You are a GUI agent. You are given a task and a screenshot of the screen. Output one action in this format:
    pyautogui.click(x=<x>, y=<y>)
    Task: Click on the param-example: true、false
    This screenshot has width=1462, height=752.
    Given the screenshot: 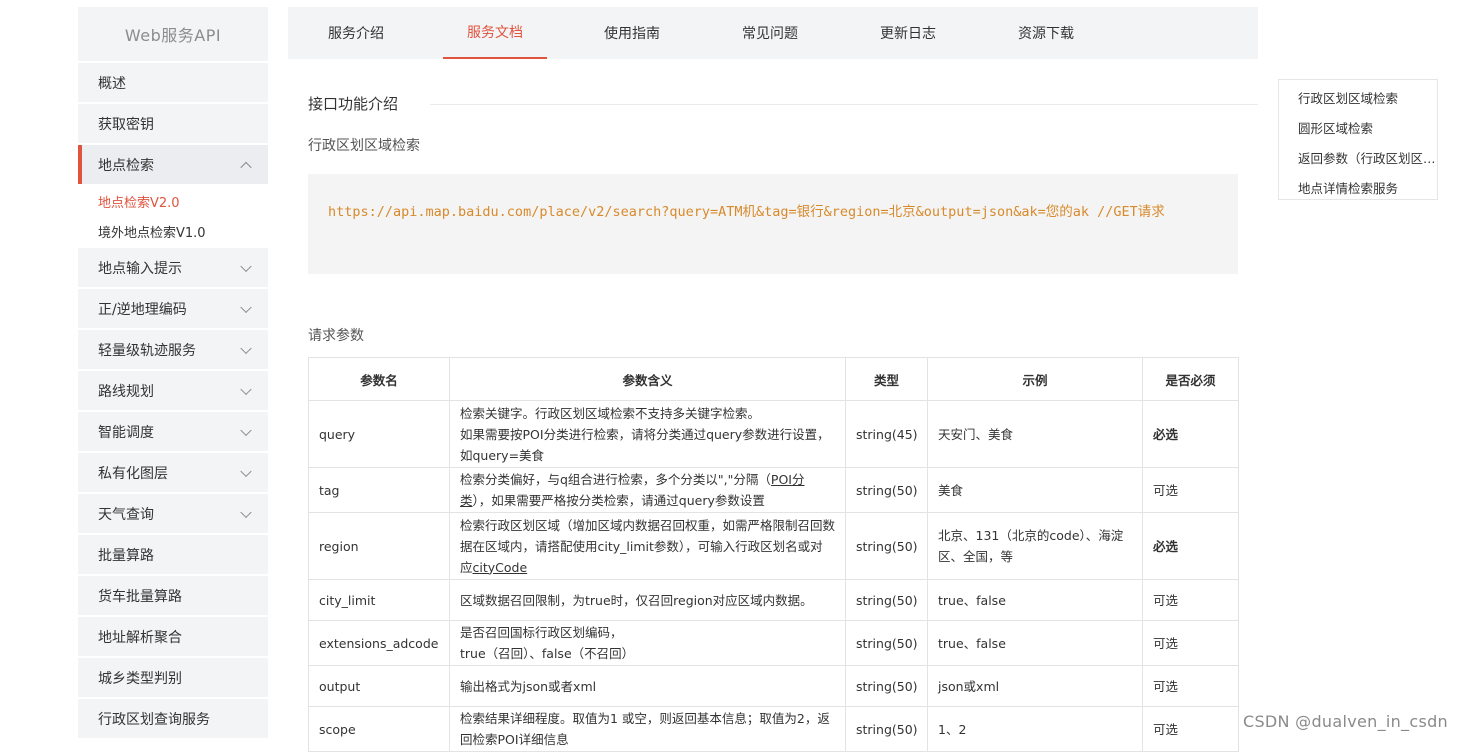 What is the action you would take?
    pyautogui.click(x=1035, y=643)
    